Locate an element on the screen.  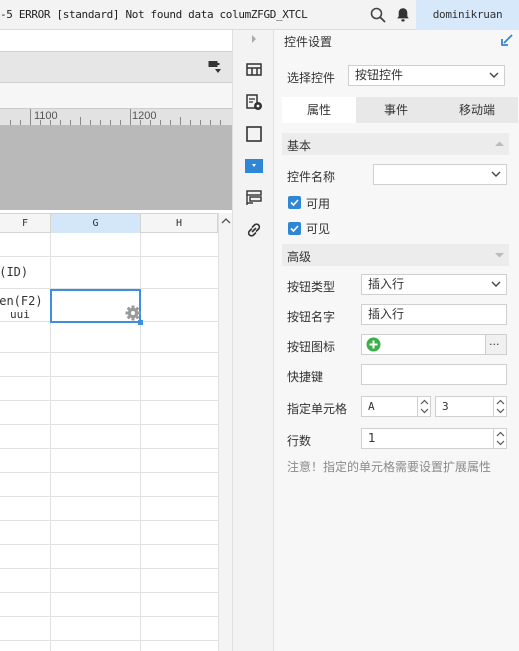
enabled-checkbox is located at coordinates (294, 202).